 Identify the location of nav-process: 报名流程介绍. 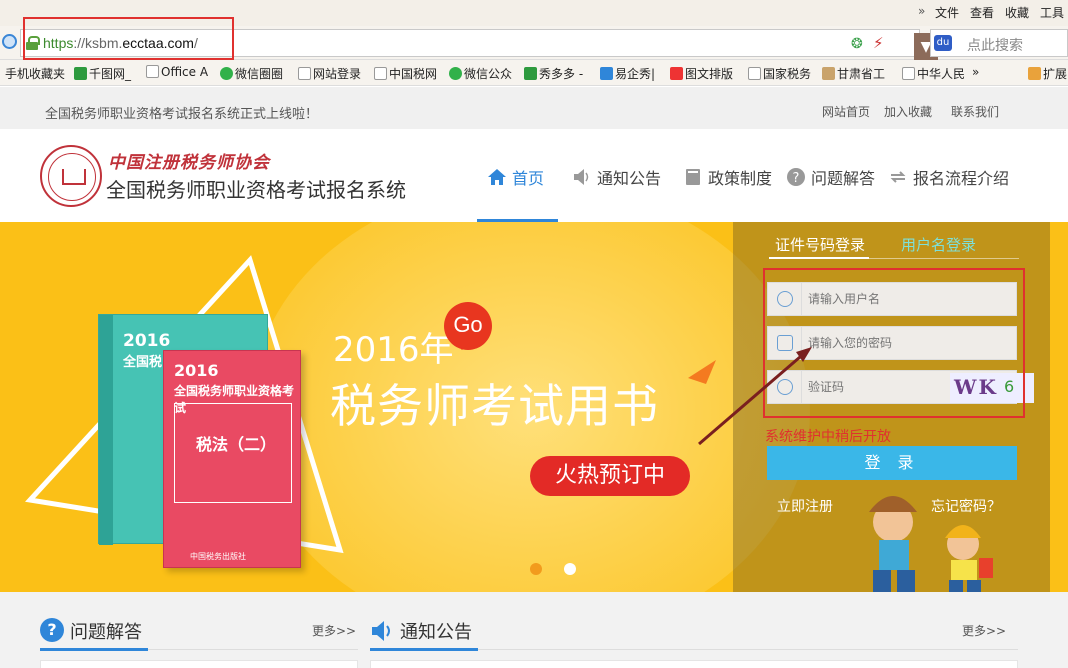
(948, 177).